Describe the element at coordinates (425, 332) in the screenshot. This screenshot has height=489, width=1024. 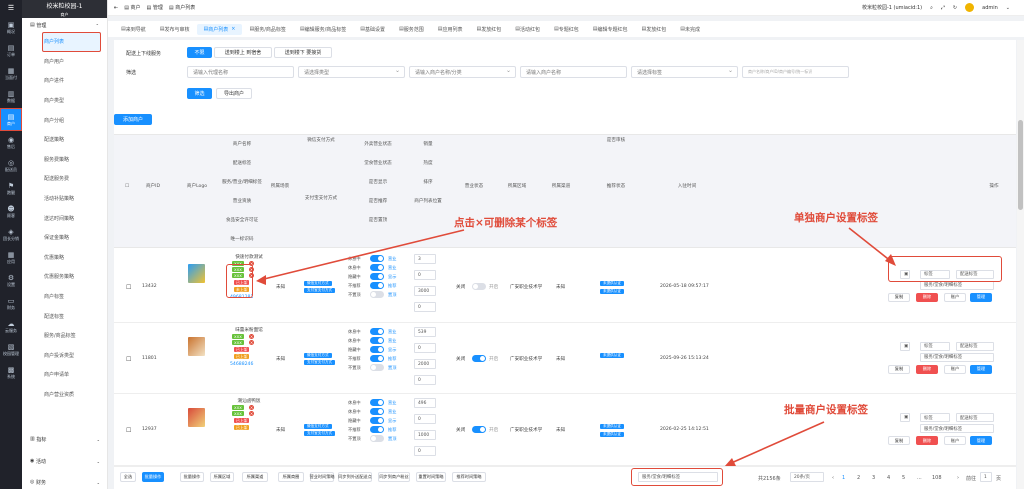
I see `sort-input: 539` at that location.